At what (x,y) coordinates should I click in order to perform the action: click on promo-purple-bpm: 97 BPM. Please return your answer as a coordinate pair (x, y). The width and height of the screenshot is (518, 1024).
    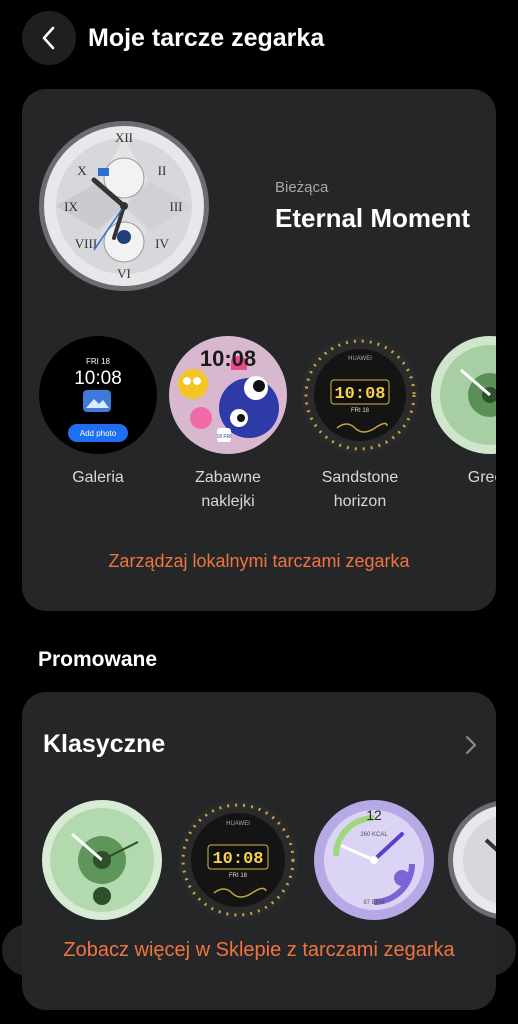
    Looking at the image, I should click on (373, 903).